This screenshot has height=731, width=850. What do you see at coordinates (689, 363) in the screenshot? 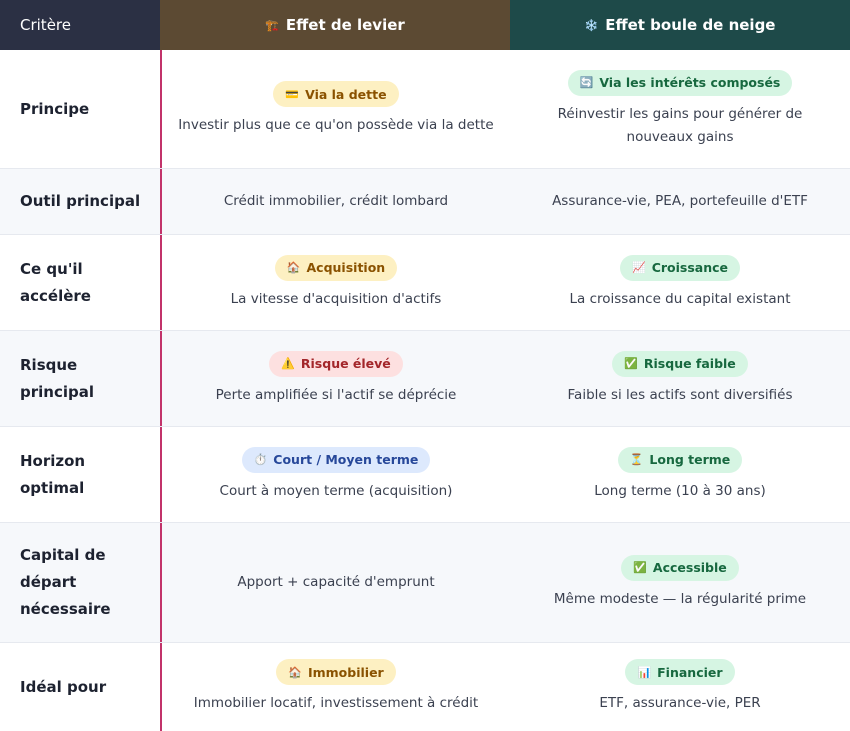
I see `badge-label: Risque faible` at bounding box center [689, 363].